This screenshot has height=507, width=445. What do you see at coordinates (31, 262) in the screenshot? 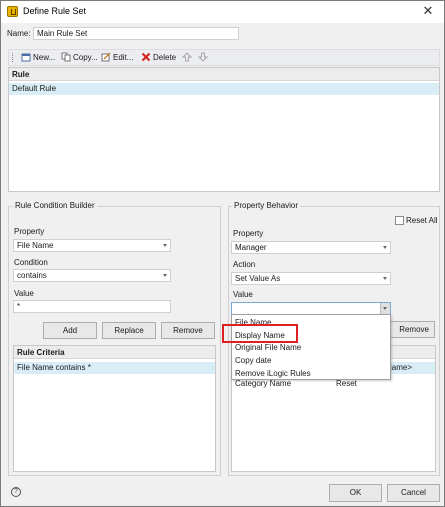
I see `cb-condition-label: Condition` at bounding box center [31, 262].